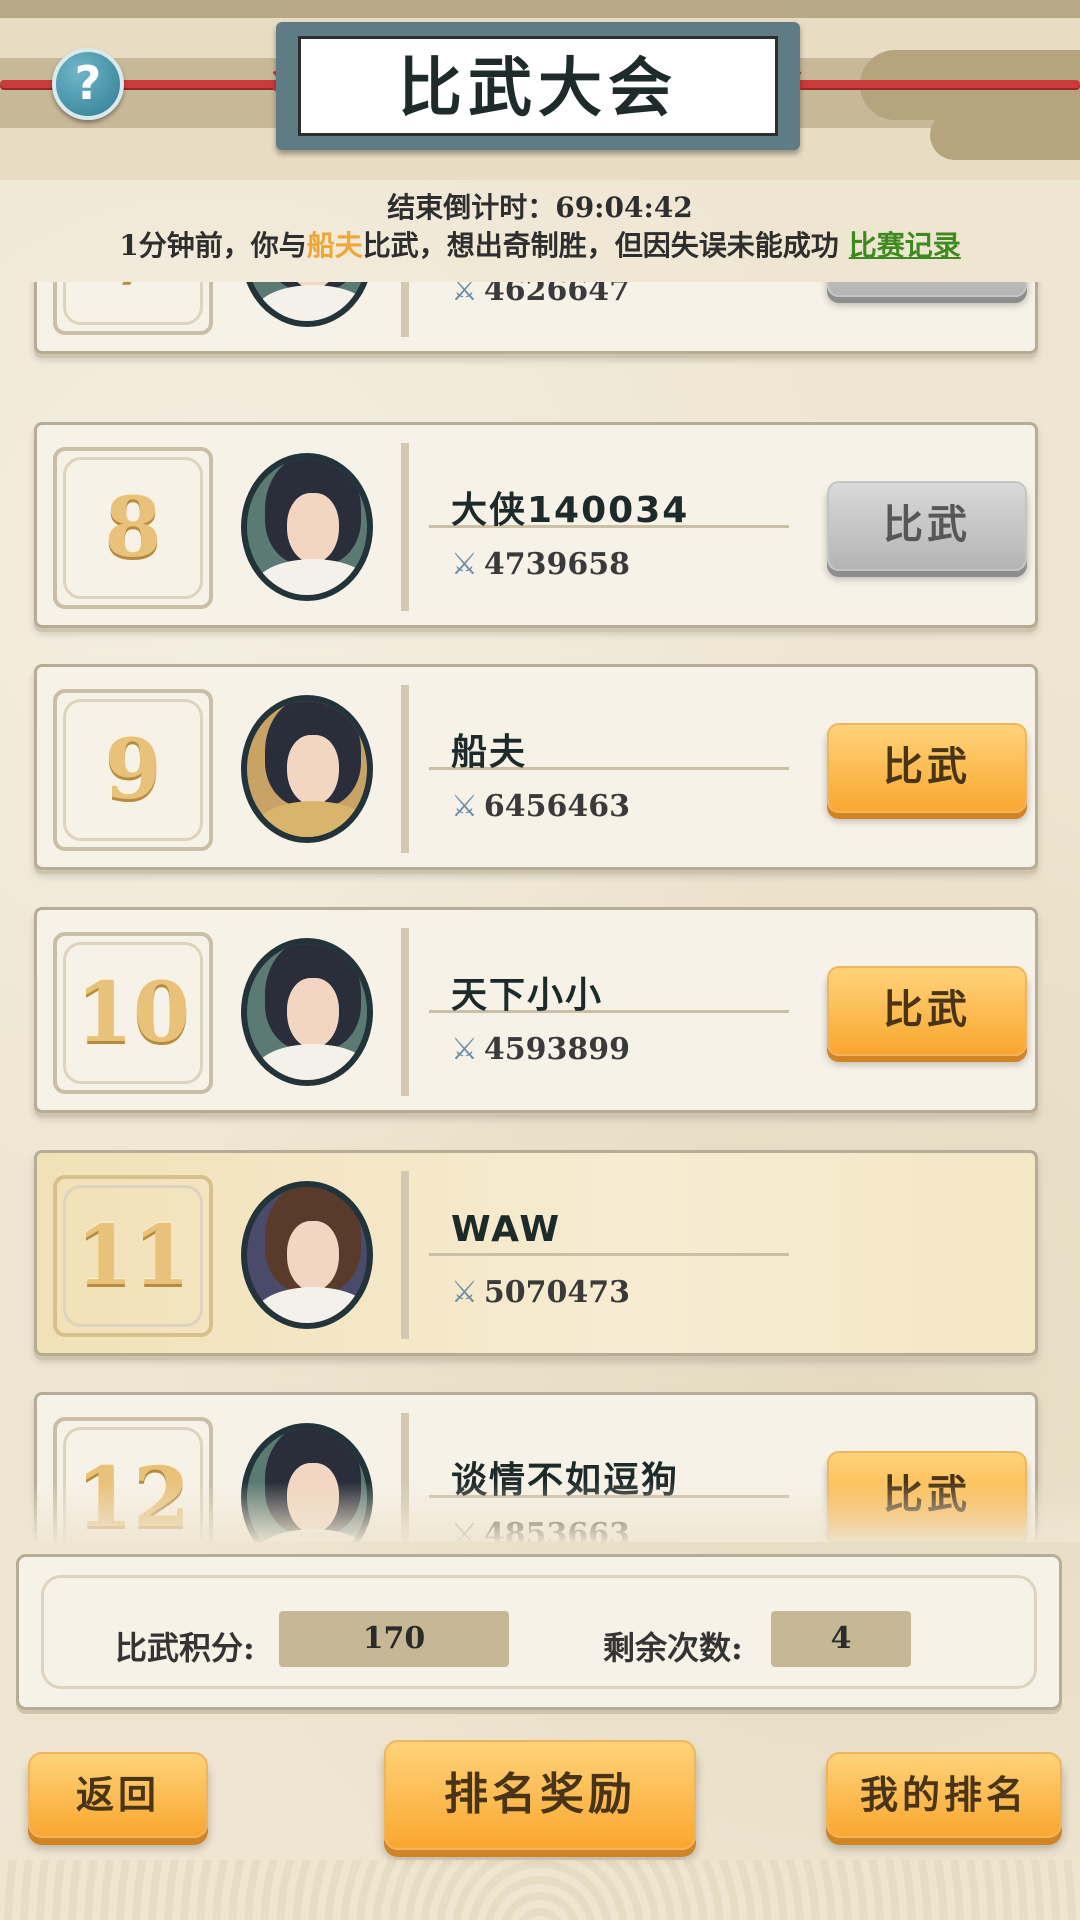  I want to click on combat-power: ⚔ 4739658, so click(540, 564).